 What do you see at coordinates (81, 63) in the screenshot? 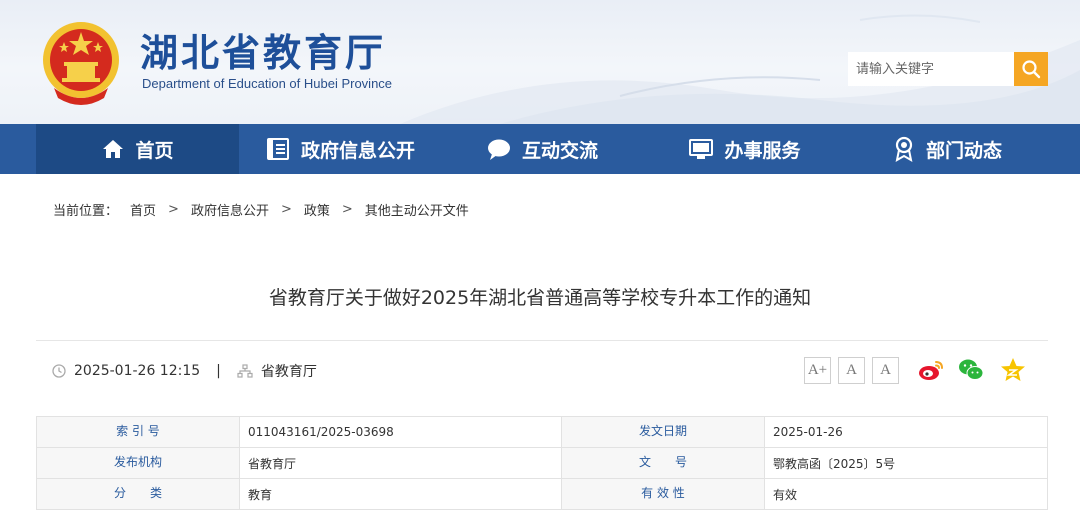
I see `national-emblem-icon` at bounding box center [81, 63].